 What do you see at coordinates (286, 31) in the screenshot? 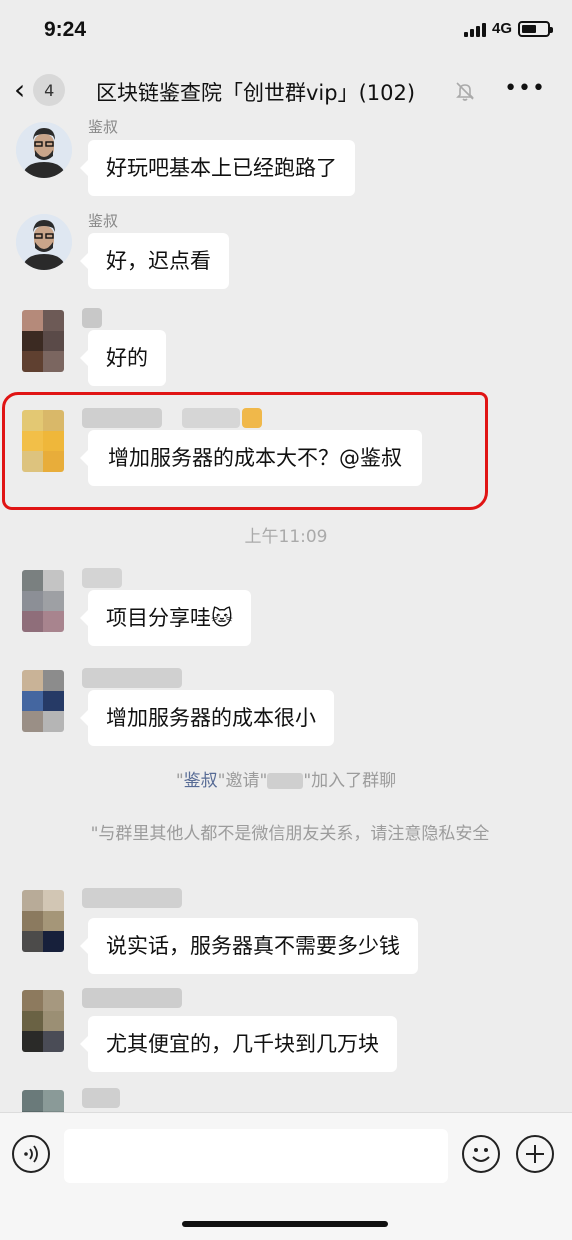
I see `status-bar: 9:24 4G` at bounding box center [286, 31].